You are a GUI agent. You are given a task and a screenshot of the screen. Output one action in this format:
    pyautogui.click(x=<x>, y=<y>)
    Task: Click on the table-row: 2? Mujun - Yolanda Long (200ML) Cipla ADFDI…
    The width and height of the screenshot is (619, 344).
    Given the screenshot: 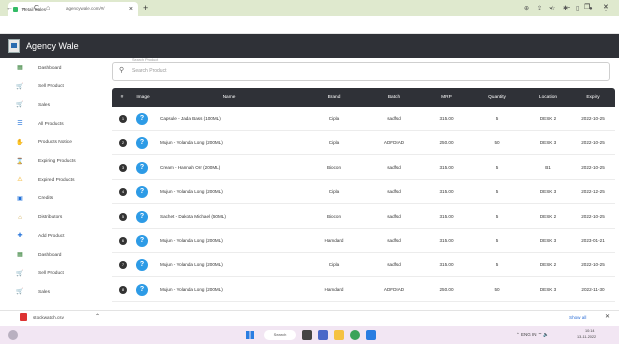 What is the action you would take?
    pyautogui.click(x=363, y=143)
    